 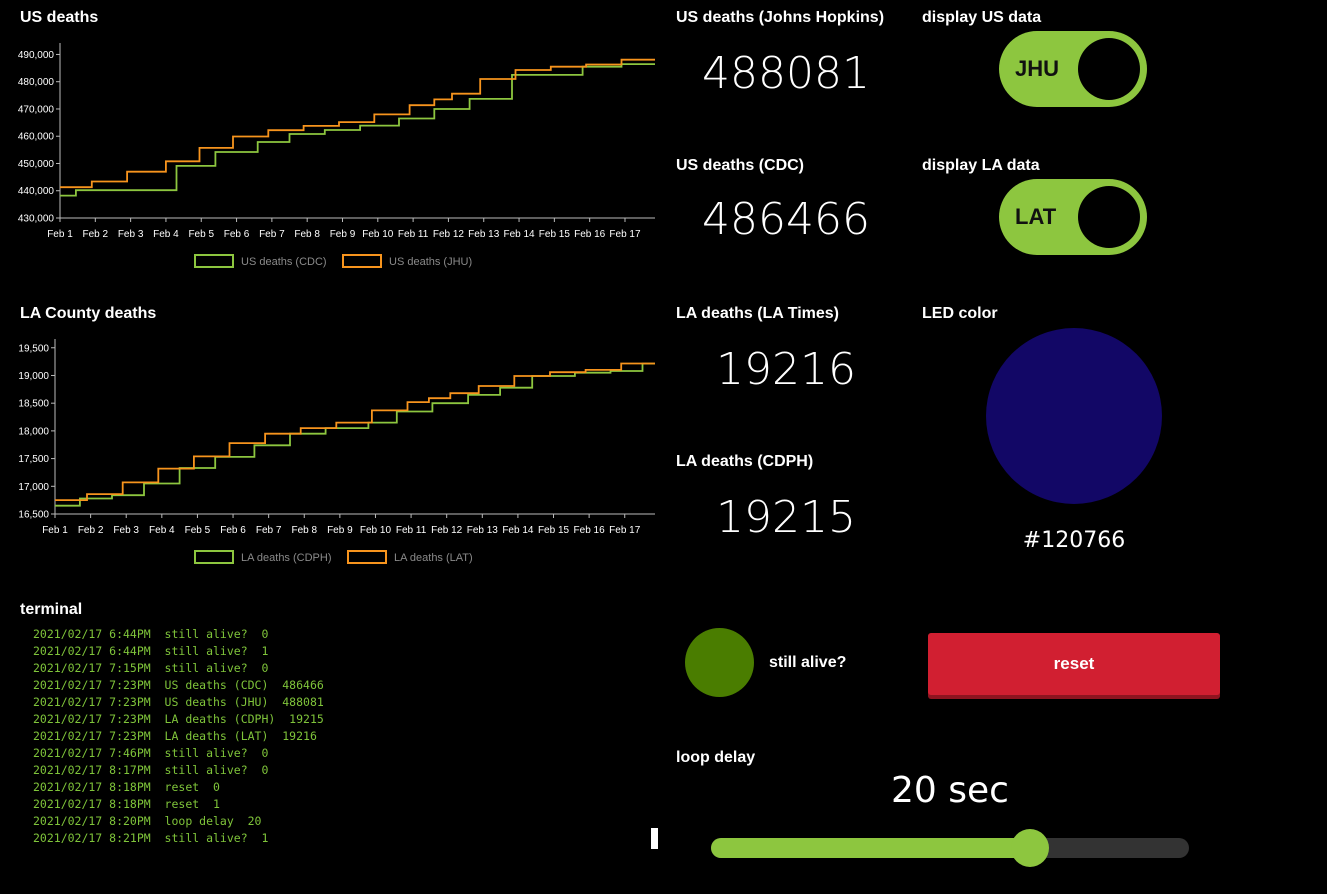 I want to click on lat-title: LA deaths (LA Times), so click(x=757, y=313).